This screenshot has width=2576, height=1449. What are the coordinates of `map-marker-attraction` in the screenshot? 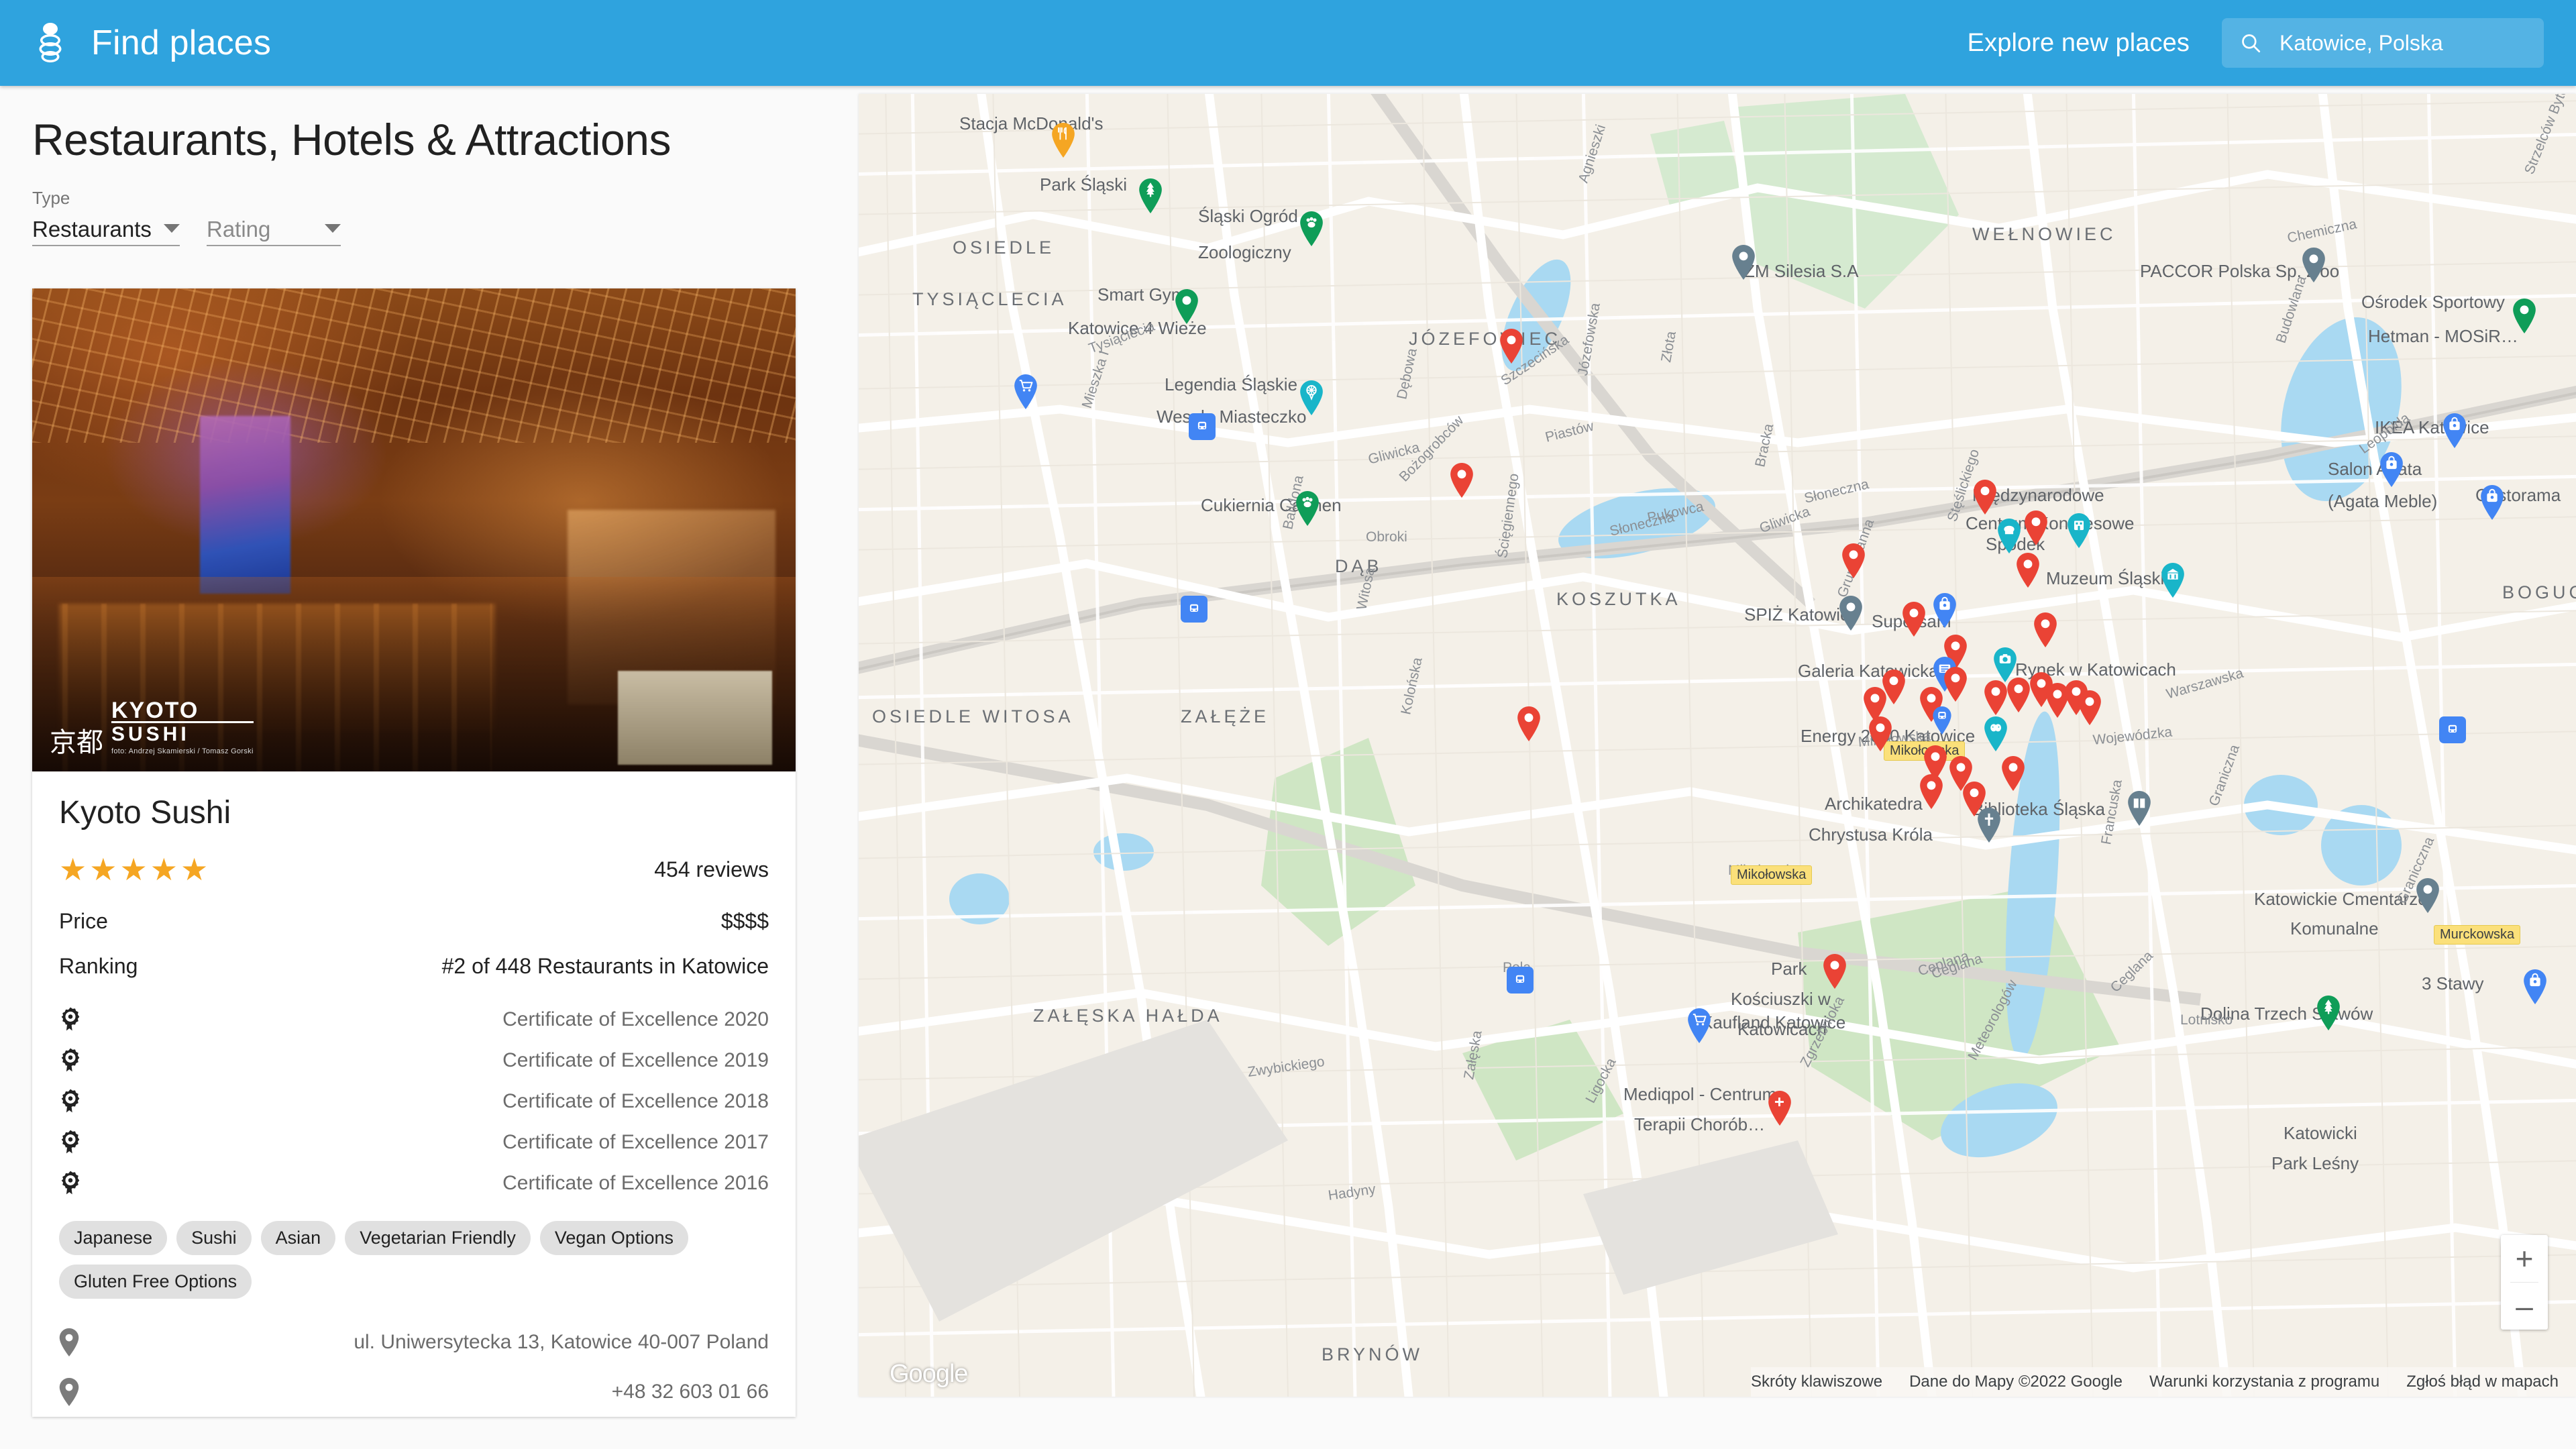 It's located at (1311, 398).